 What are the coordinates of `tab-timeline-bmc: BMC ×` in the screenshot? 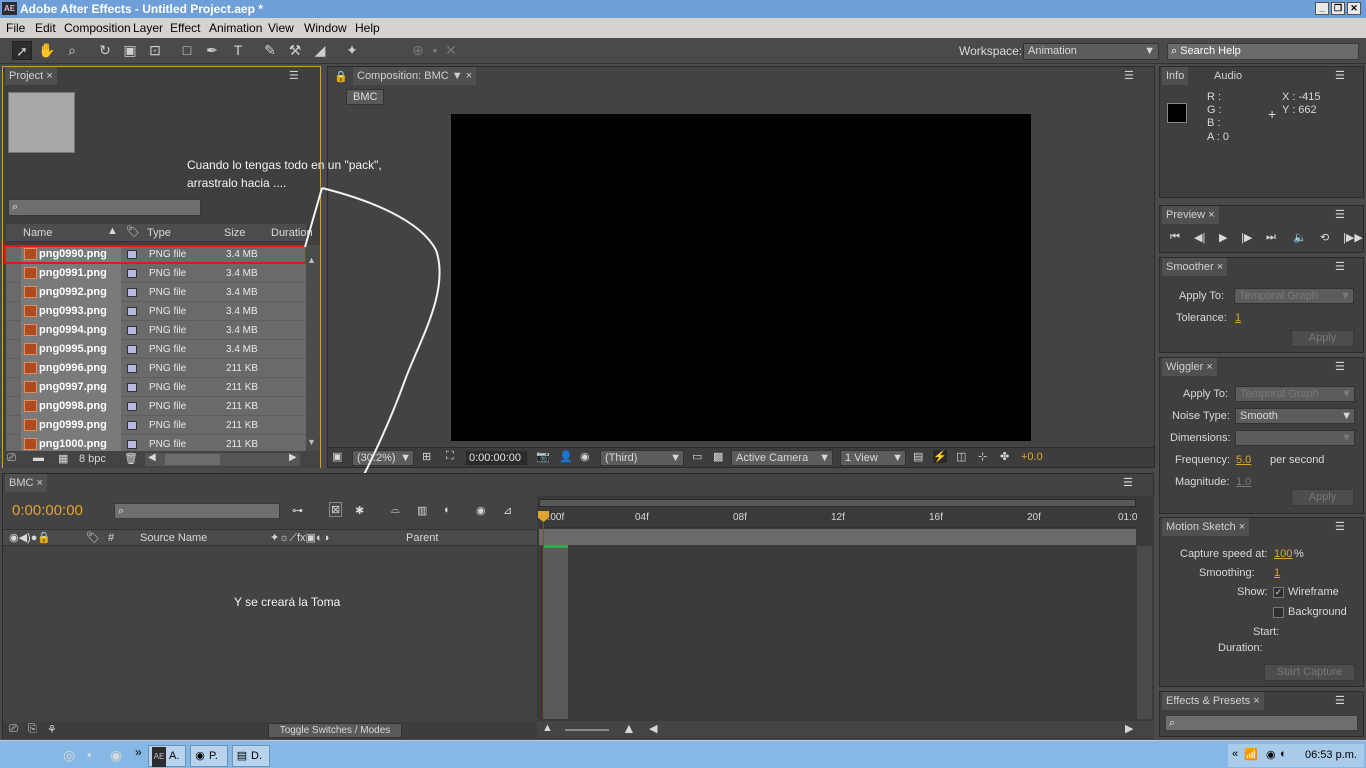 It's located at (26, 483).